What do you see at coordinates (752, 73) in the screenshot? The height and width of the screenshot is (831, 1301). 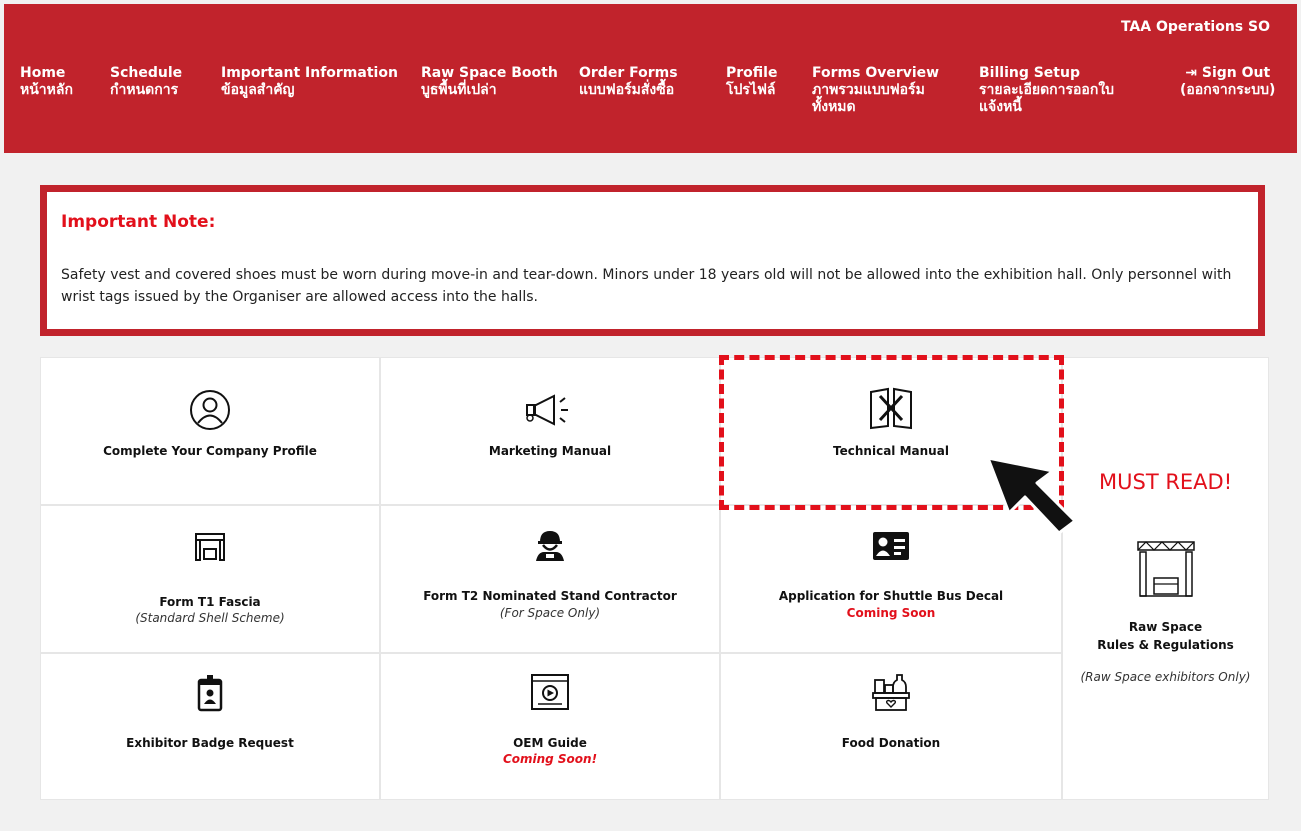 I see `nav-label: Profile` at bounding box center [752, 73].